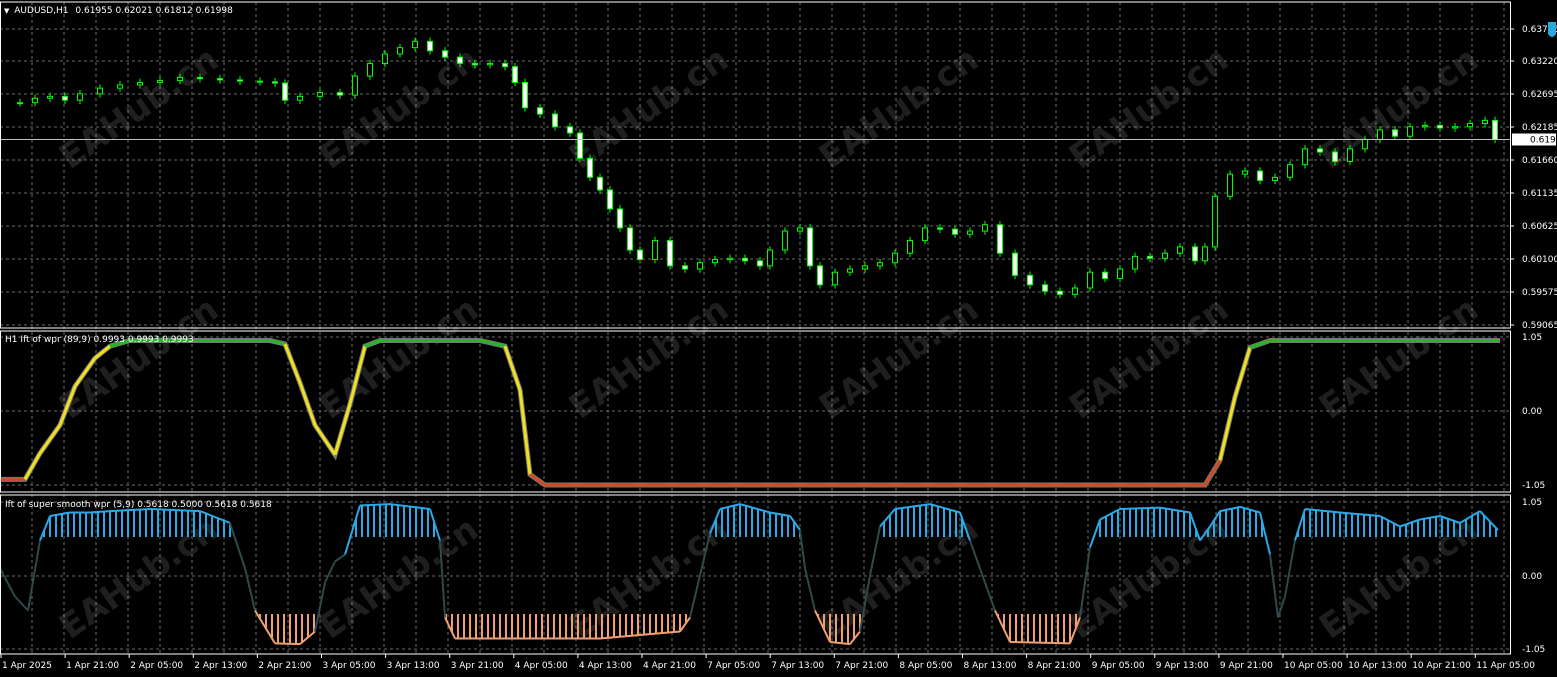 The image size is (1557, 677). I want to click on ift-level-label: 0.00, so click(1532, 412).